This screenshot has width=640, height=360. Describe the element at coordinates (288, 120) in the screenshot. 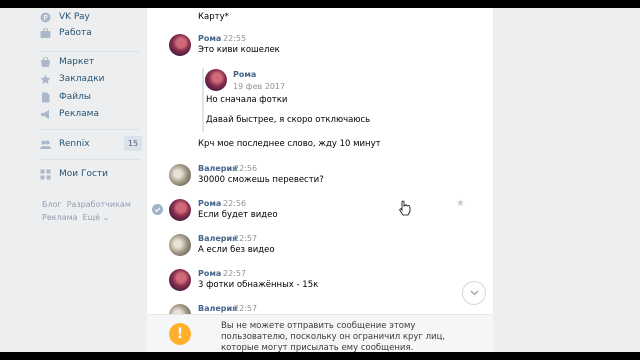

I see `message-text: Давай быстрее, я скоро отключаюсь` at that location.